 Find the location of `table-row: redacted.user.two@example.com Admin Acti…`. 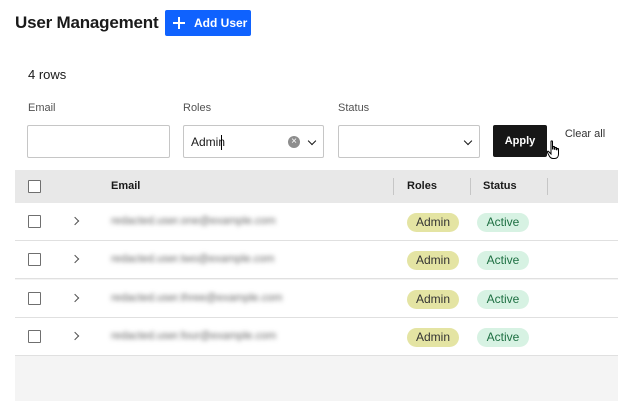

table-row: redacted.user.two@example.com Admin Acti… is located at coordinates (316, 260).